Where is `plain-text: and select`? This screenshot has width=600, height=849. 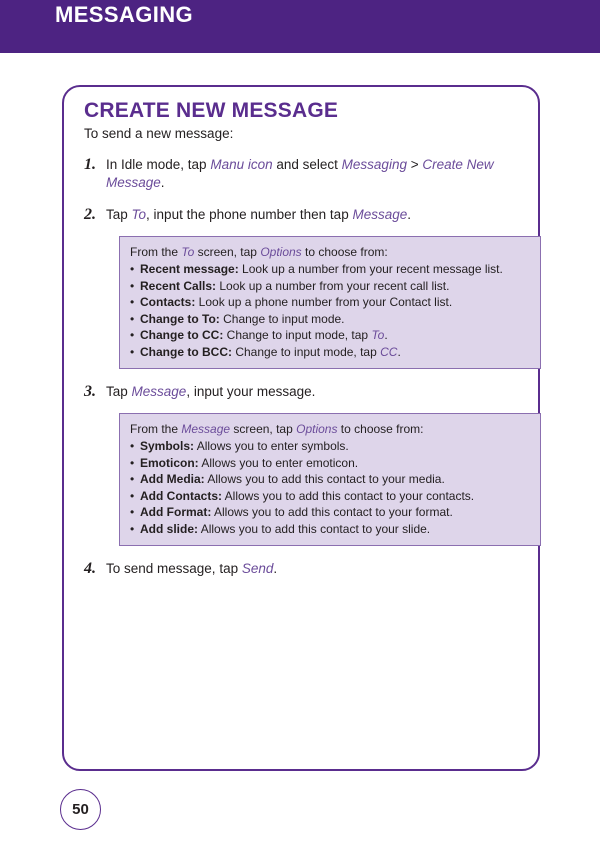
plain-text: and select is located at coordinates (307, 164).